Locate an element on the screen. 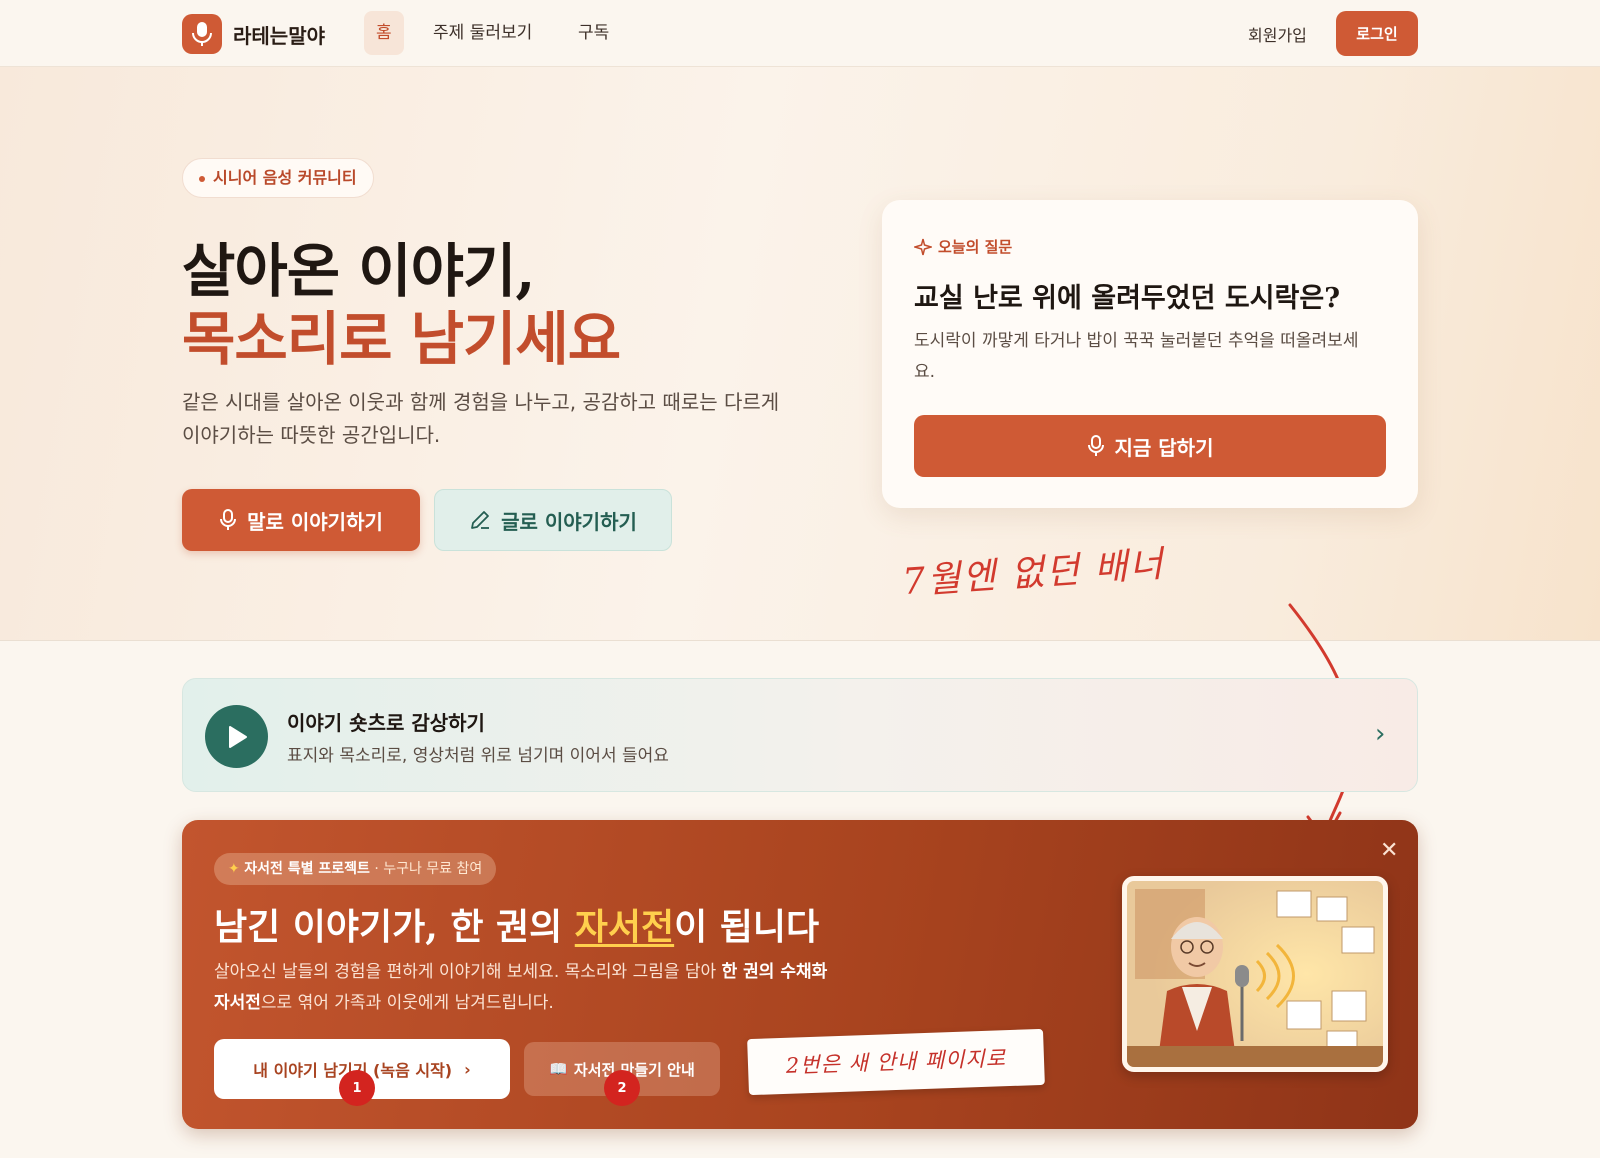 Image resolution: width=1600 pixels, height=1158 pixels. dot-icon is located at coordinates (202, 179).